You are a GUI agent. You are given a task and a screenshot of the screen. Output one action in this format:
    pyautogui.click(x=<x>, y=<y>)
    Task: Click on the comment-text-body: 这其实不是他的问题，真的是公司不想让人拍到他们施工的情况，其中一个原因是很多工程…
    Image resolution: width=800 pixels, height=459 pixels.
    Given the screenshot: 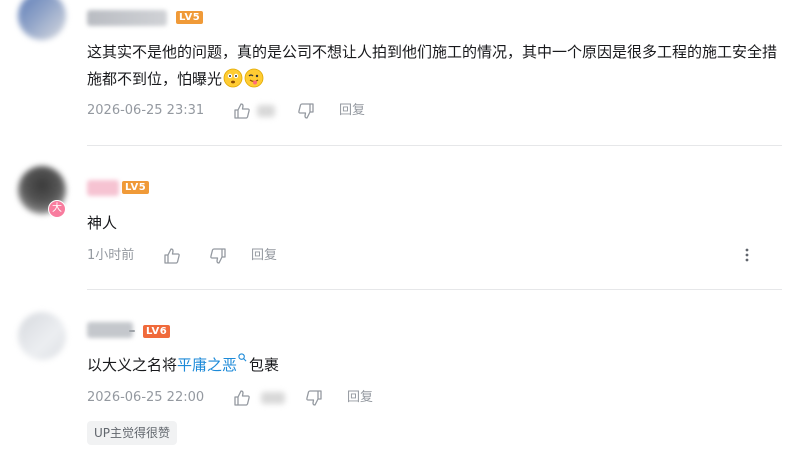 What is the action you would take?
    pyautogui.click(x=432, y=65)
    